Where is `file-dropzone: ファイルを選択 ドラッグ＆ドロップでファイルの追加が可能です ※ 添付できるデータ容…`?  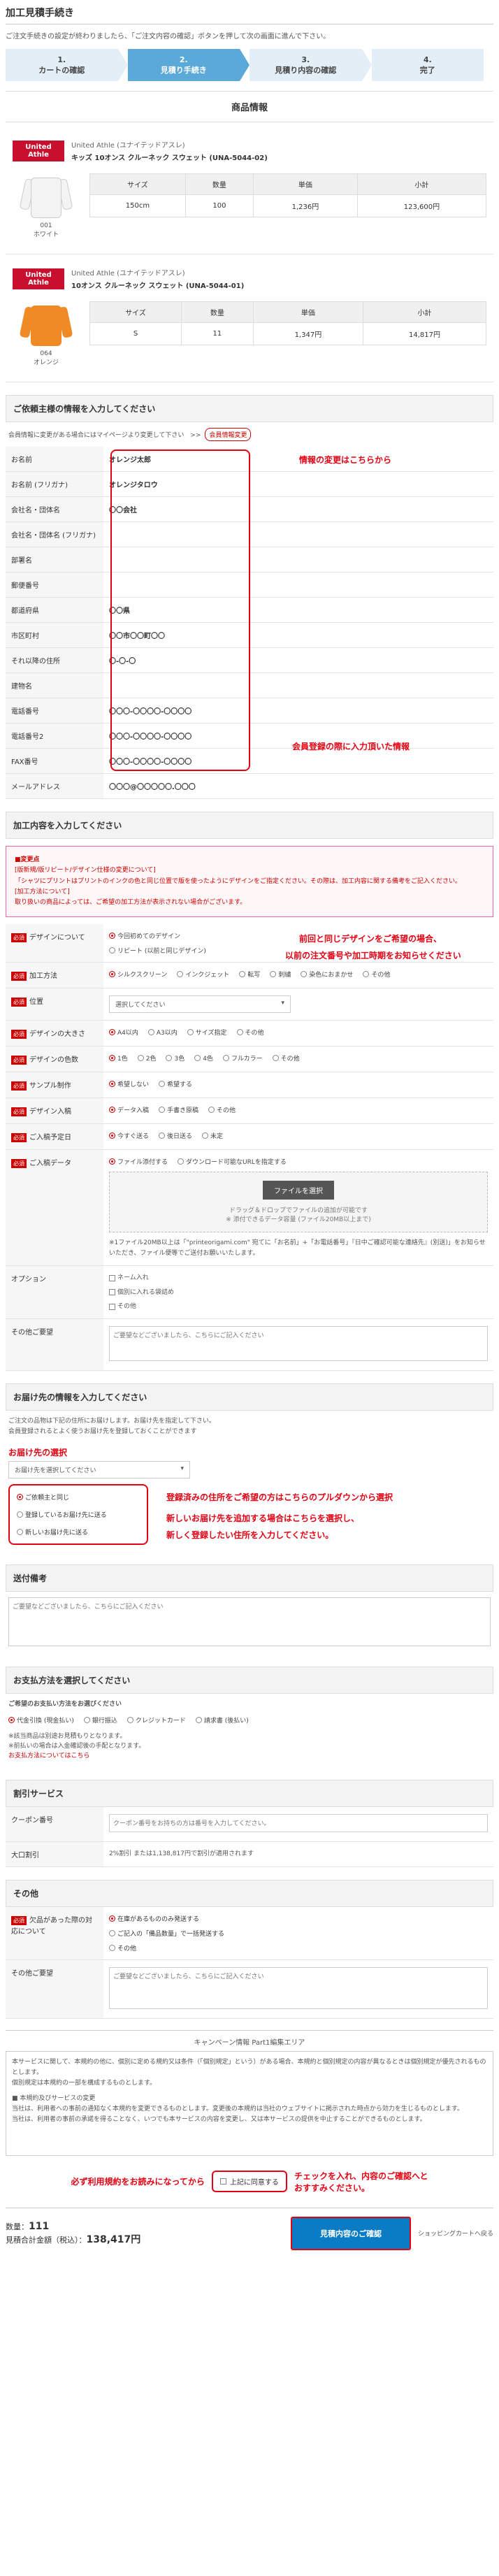 file-dropzone: ファイルを選択 ドラッグ＆ドロップでファイルの追加が可能です ※ 添付できるデータ容… is located at coordinates (298, 1202).